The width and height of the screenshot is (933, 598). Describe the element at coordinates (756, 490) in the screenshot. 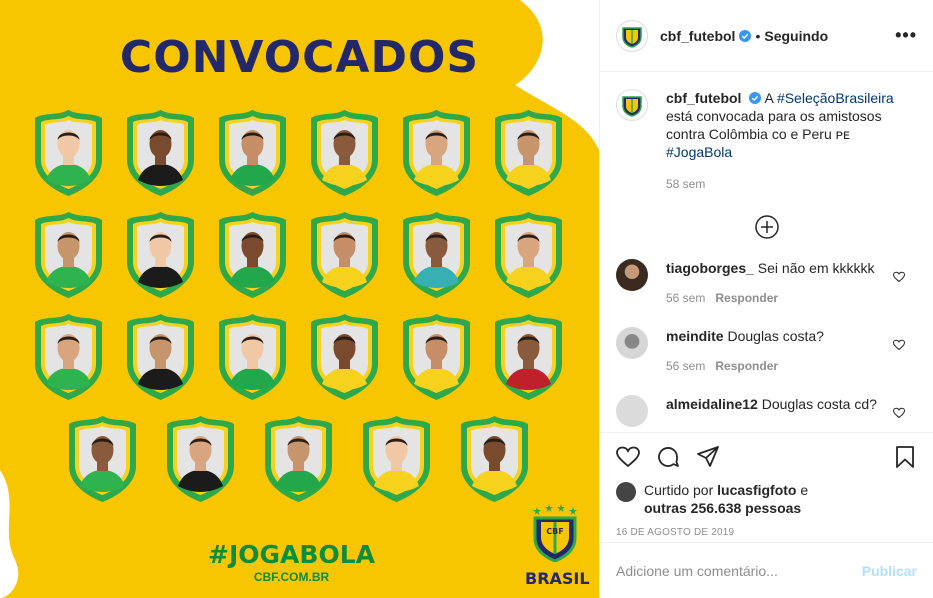

I see `liked-by-user: lucasfigfoto` at that location.